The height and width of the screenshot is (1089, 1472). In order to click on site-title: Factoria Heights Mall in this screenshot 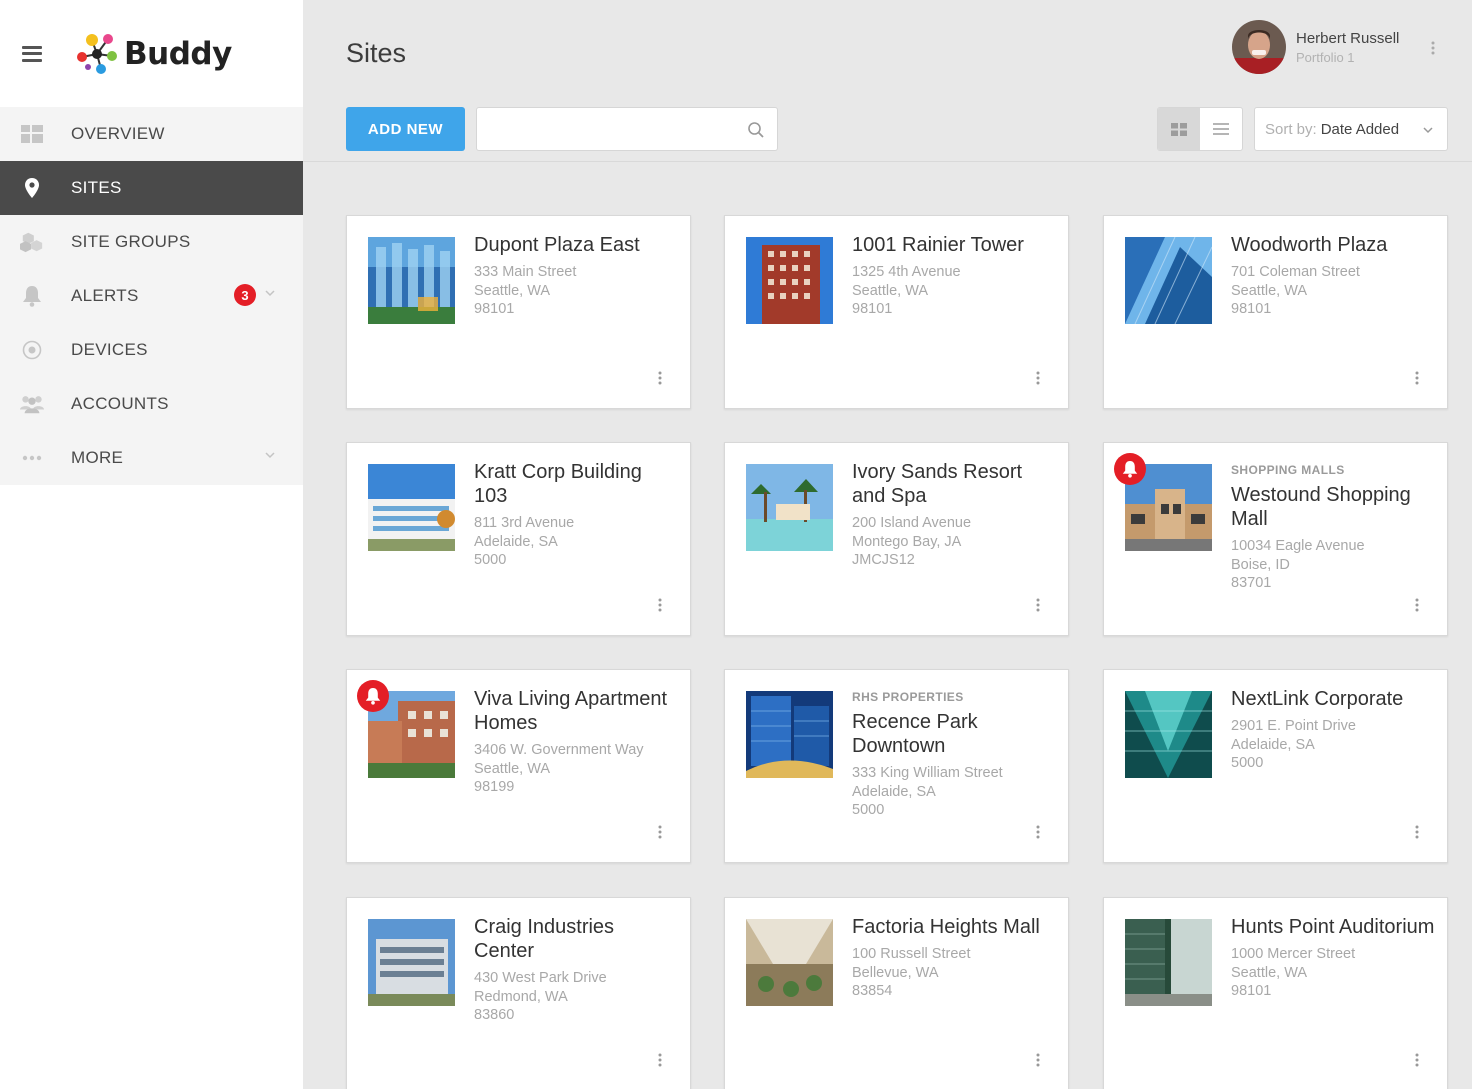, I will do `click(946, 927)`.